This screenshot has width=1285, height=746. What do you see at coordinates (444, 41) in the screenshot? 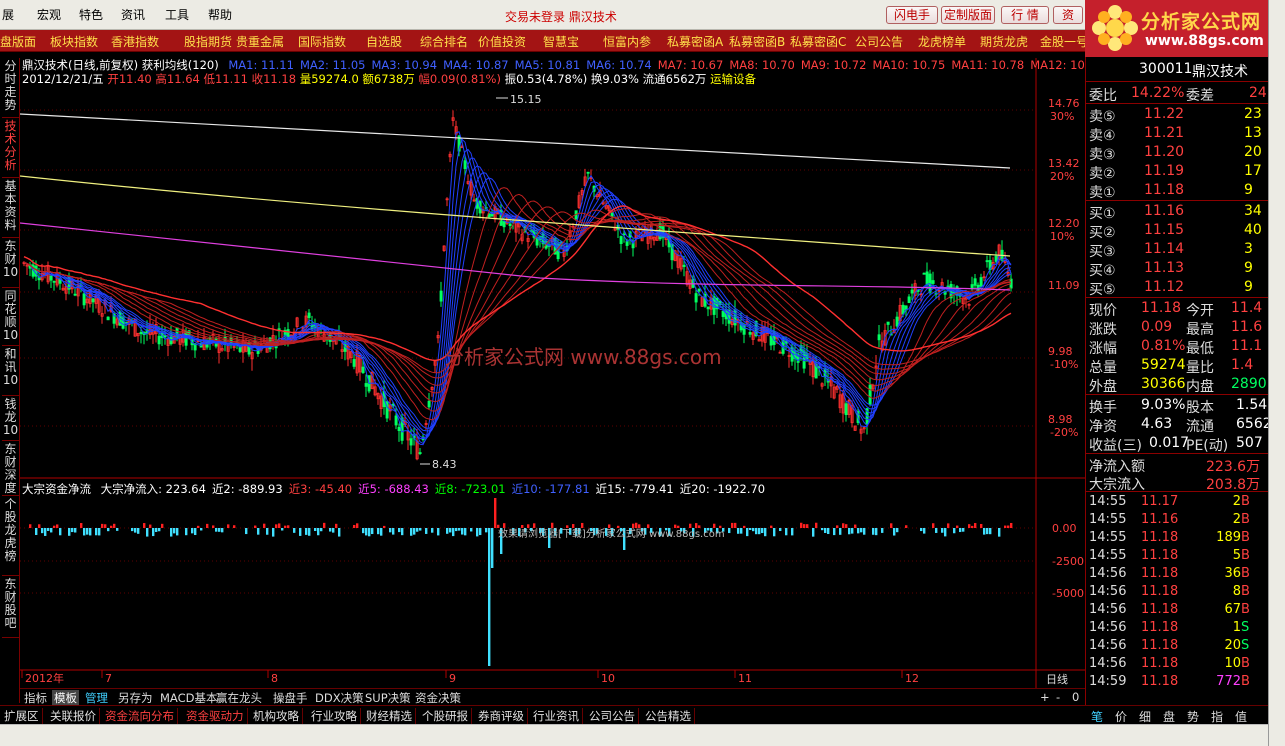
I see `market-tab: 综合排名` at bounding box center [444, 41].